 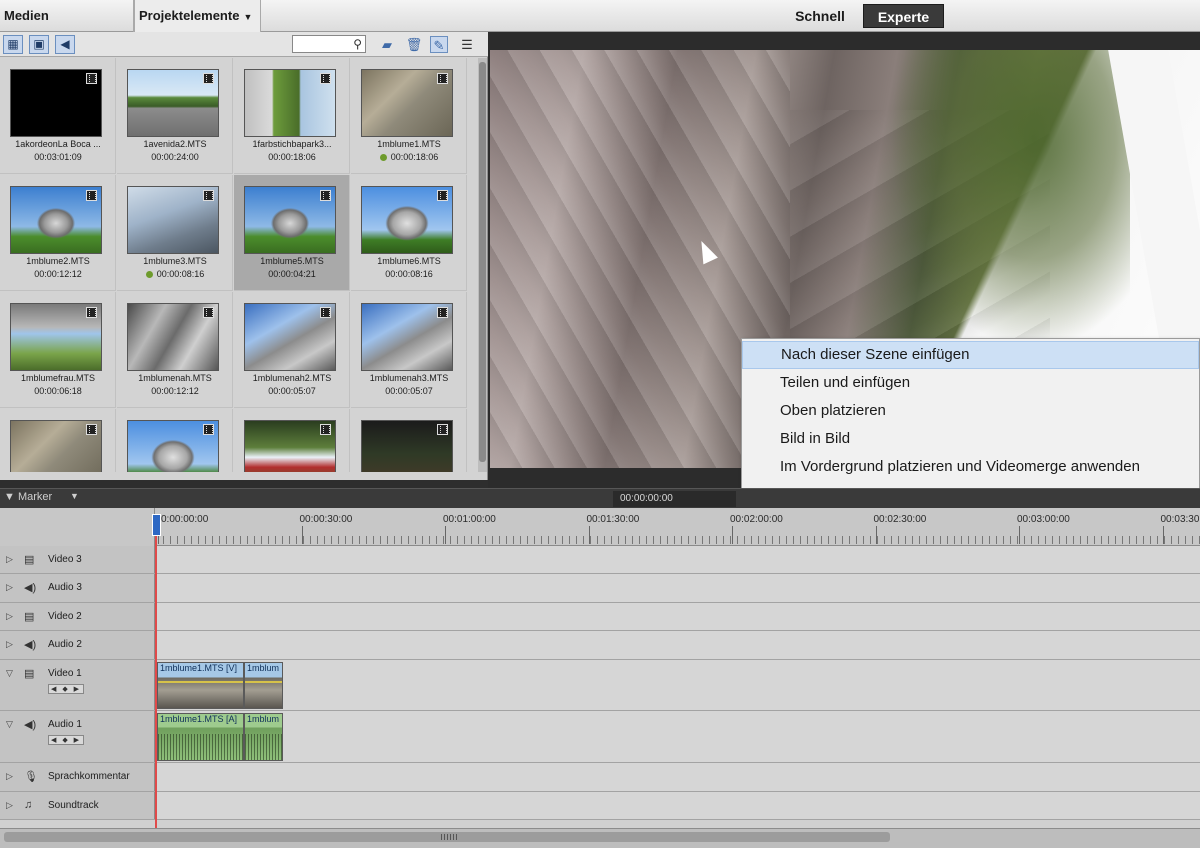 I want to click on clip-tile: 1mblume5.MTS 00:00:04:21, so click(x=292, y=233).